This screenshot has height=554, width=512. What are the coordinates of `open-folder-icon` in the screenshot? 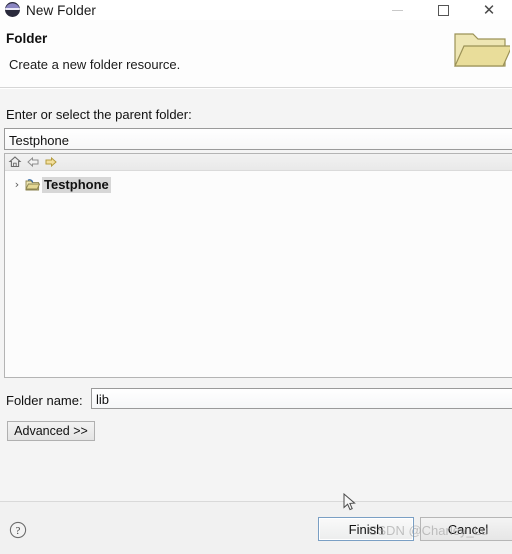 It's located at (482, 49).